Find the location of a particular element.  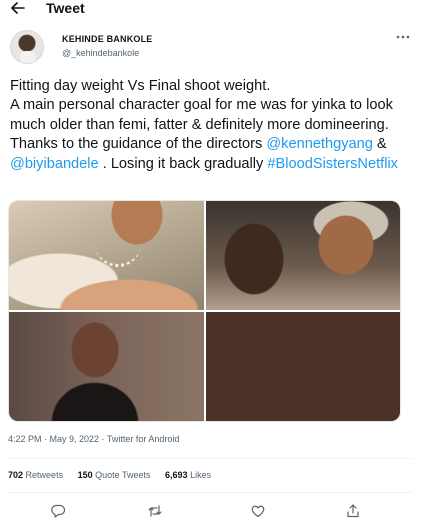

action-bar is located at coordinates (210, 513).